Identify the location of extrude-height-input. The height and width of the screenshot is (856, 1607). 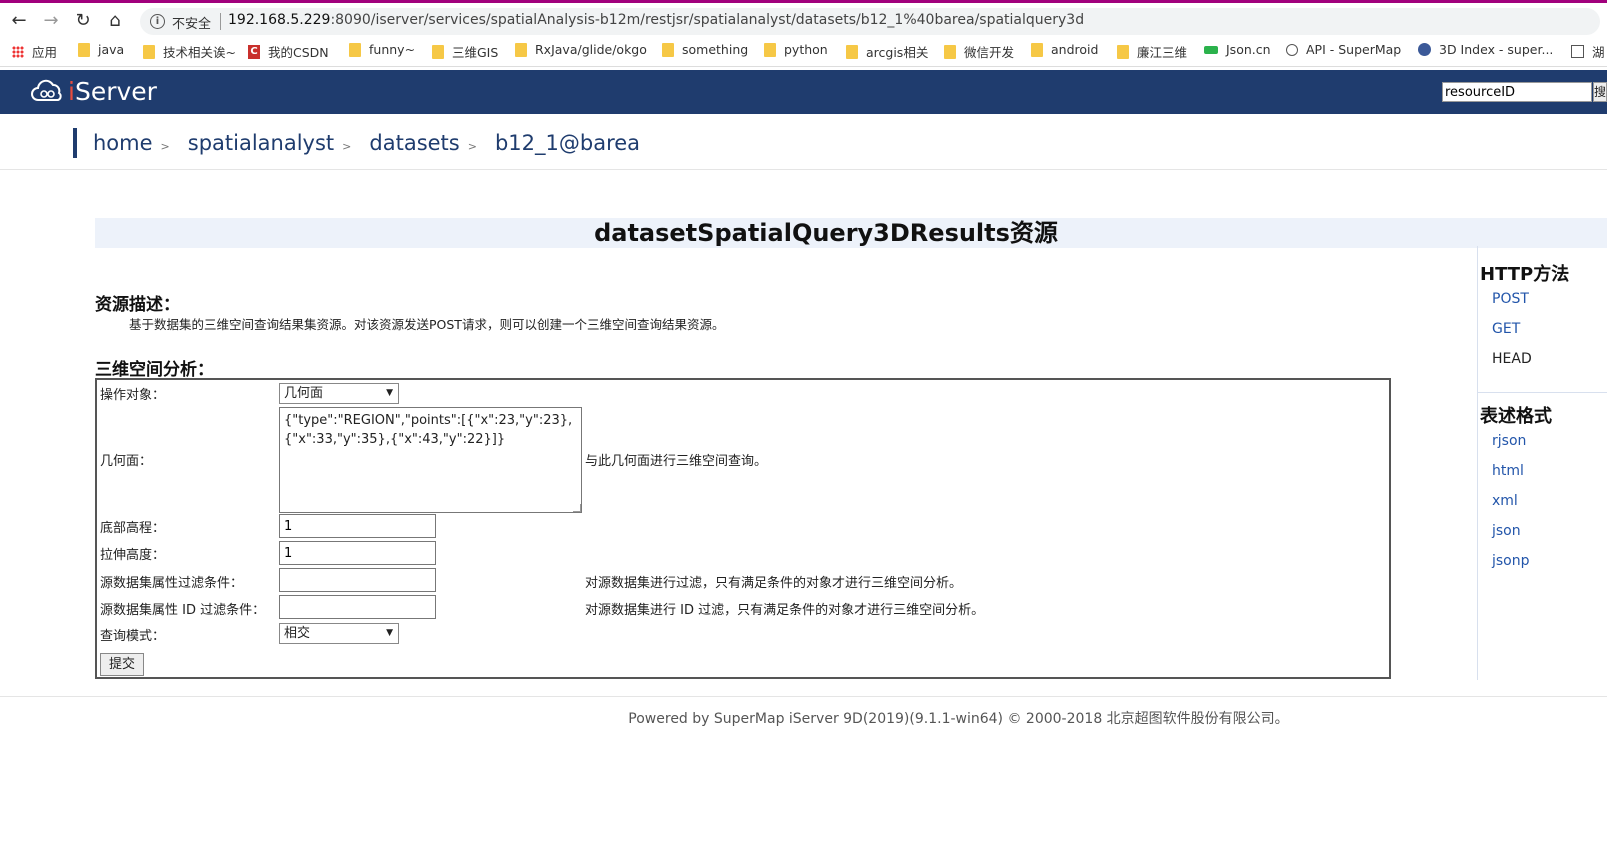
(357, 553).